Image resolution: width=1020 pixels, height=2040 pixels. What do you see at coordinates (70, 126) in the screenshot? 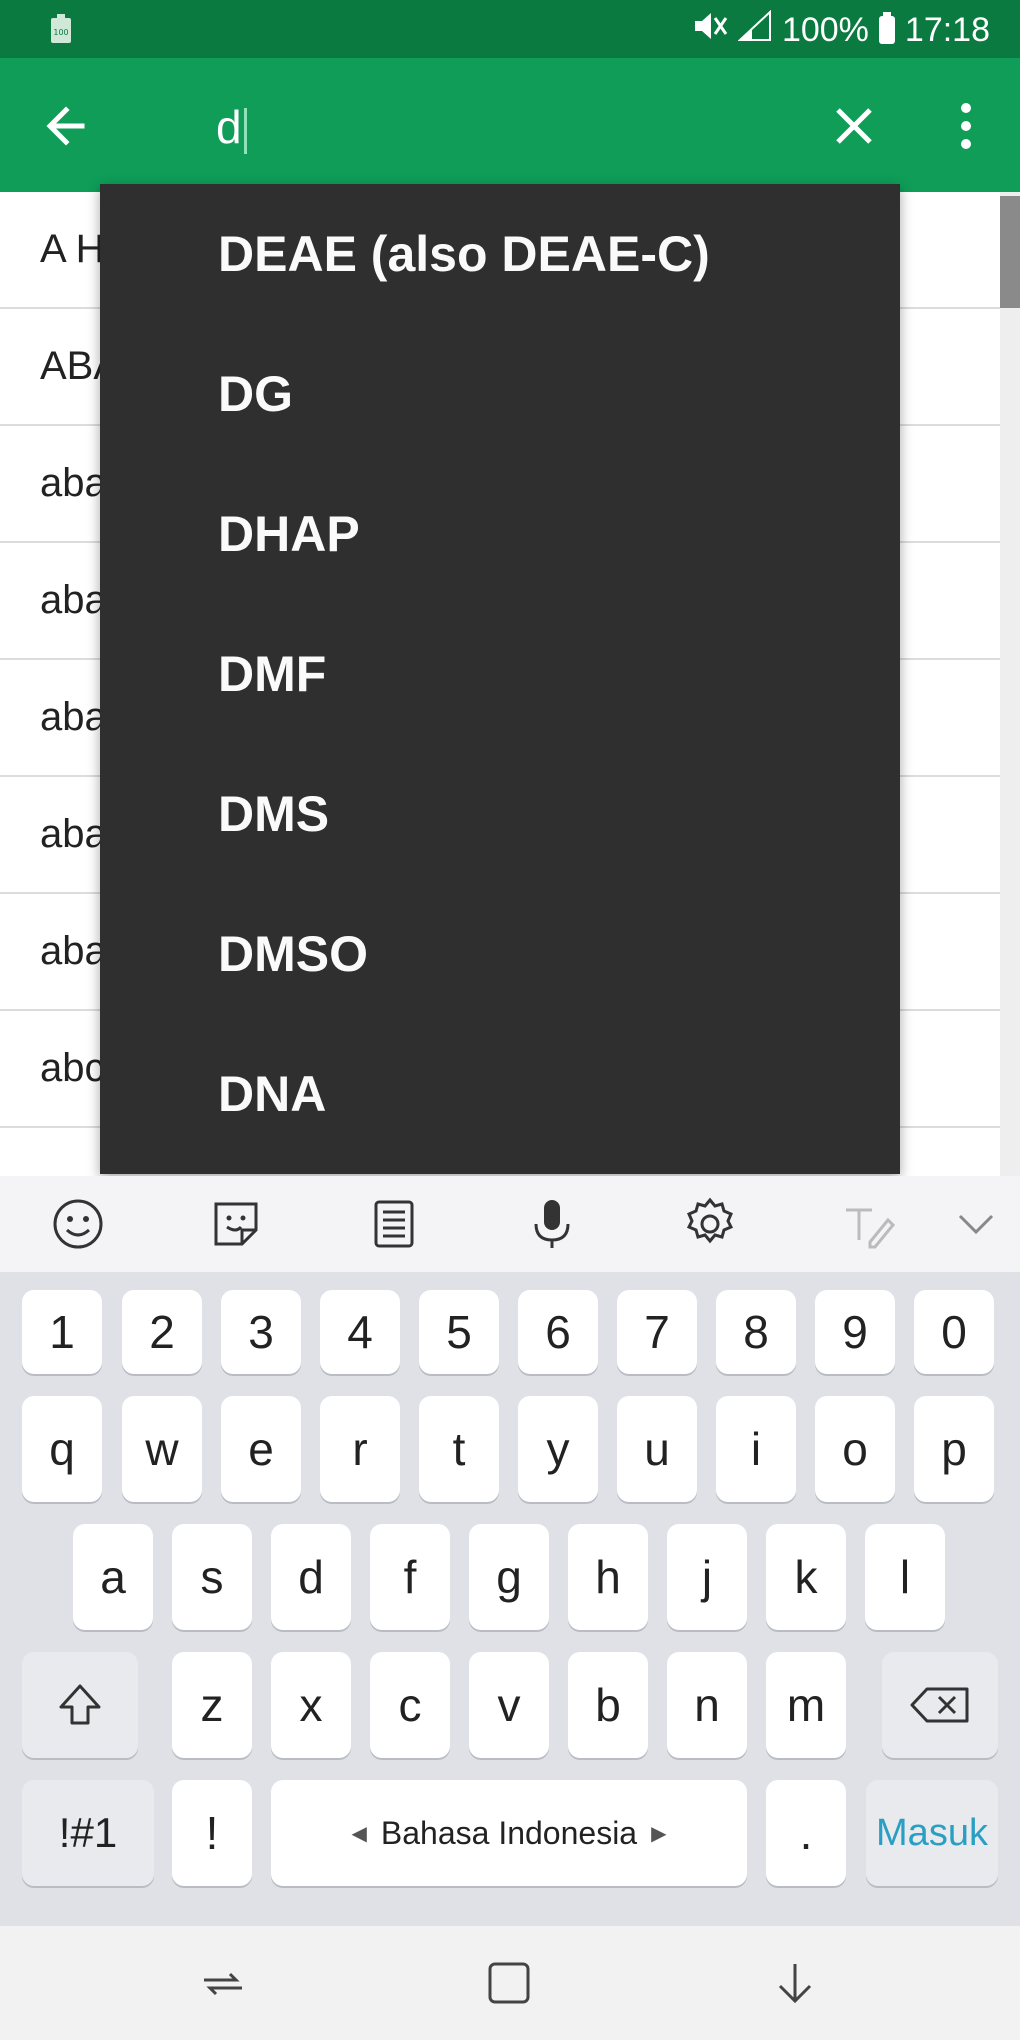
I see `back-arrow-icon` at bounding box center [70, 126].